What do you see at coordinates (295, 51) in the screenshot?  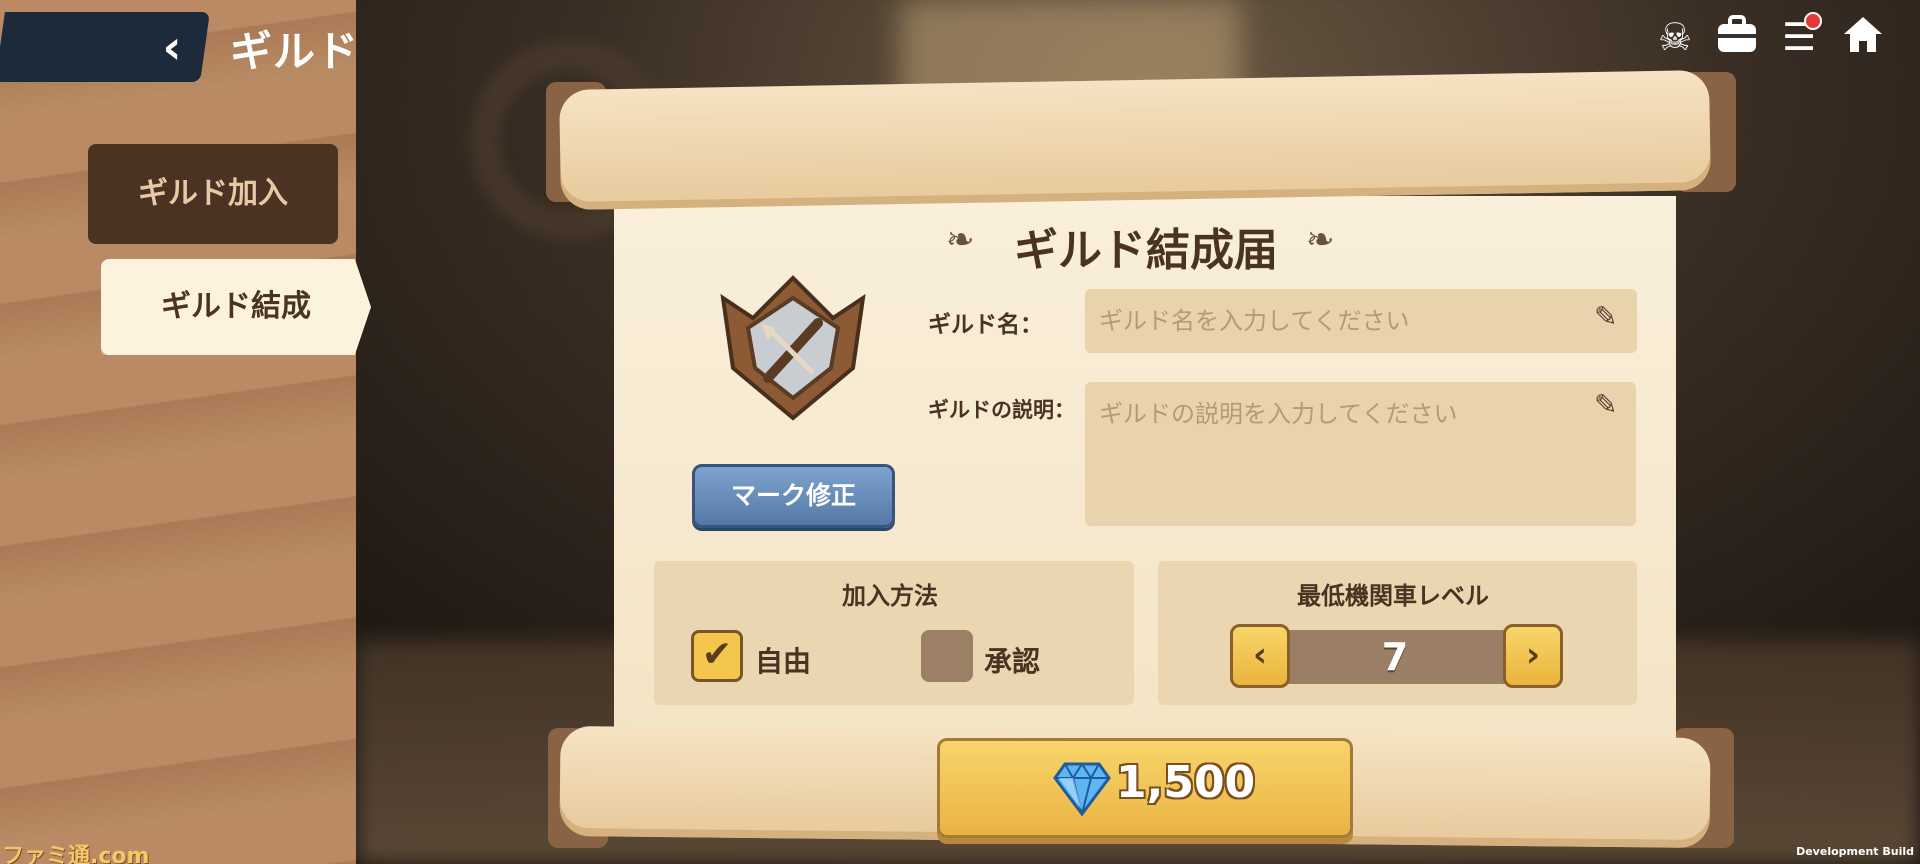 I see `page-title: ギルド` at bounding box center [295, 51].